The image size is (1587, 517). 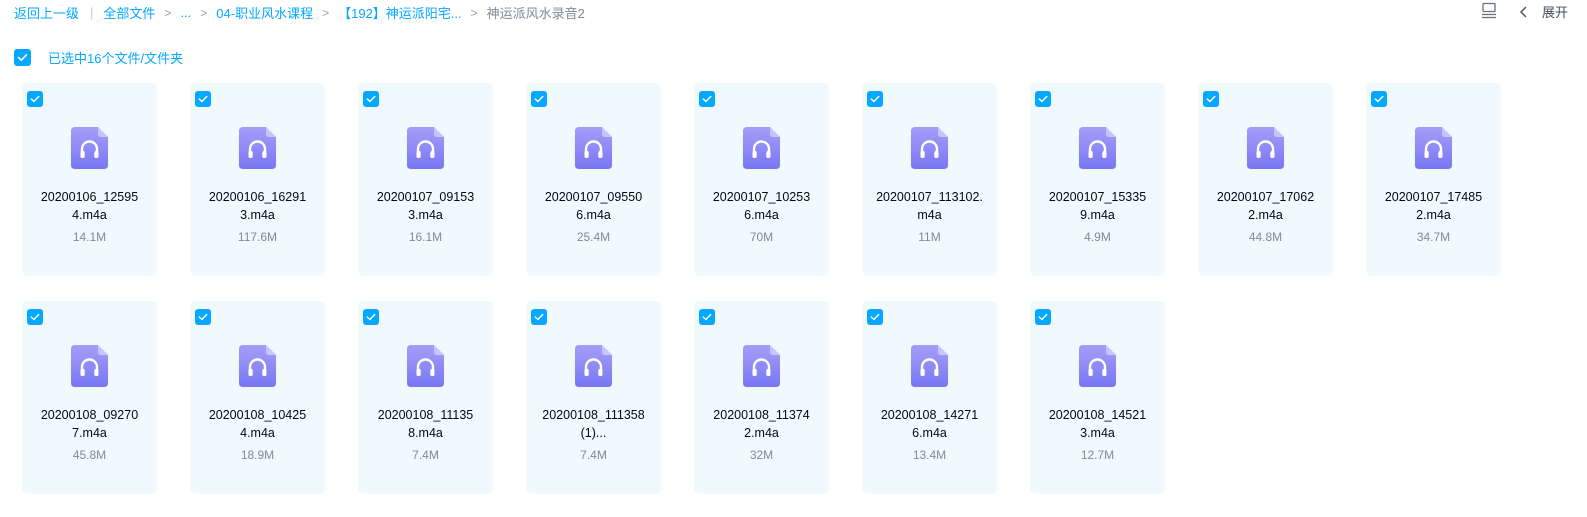 What do you see at coordinates (929, 179) in the screenshot?
I see `file-card: 20200107_113102. m4a 11M` at bounding box center [929, 179].